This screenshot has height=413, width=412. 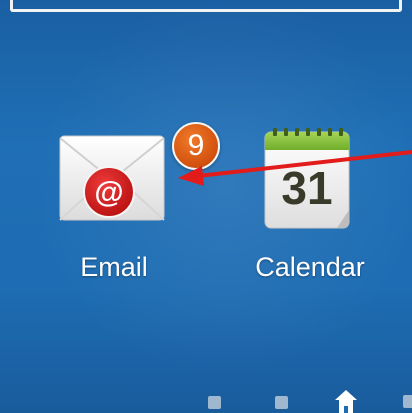 I want to click on calendar-date: 31, so click(x=306, y=188).